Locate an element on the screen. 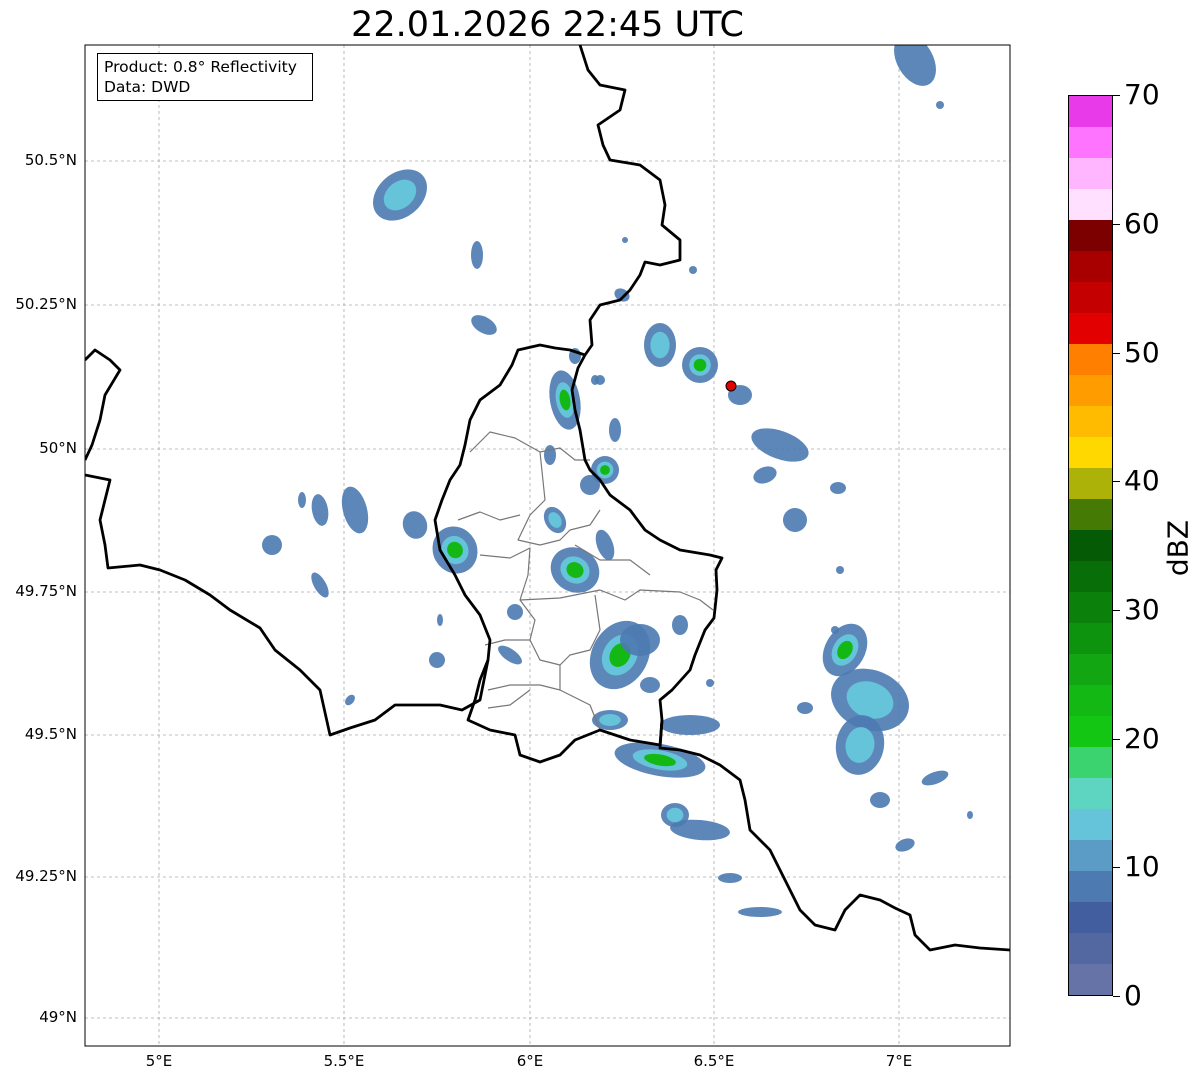 Image resolution: width=1202 pixels, height=1081 pixels. lon-label-6: 6°E is located at coordinates (530, 1061).